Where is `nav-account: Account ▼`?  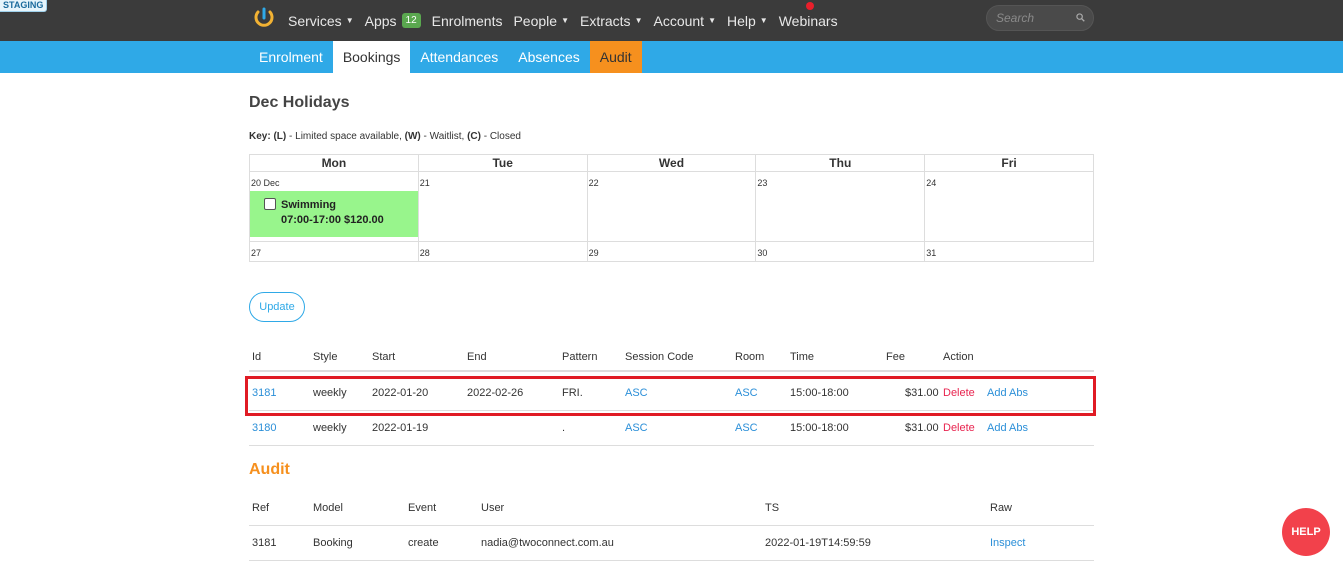
nav-account: Account ▼ is located at coordinates (684, 21).